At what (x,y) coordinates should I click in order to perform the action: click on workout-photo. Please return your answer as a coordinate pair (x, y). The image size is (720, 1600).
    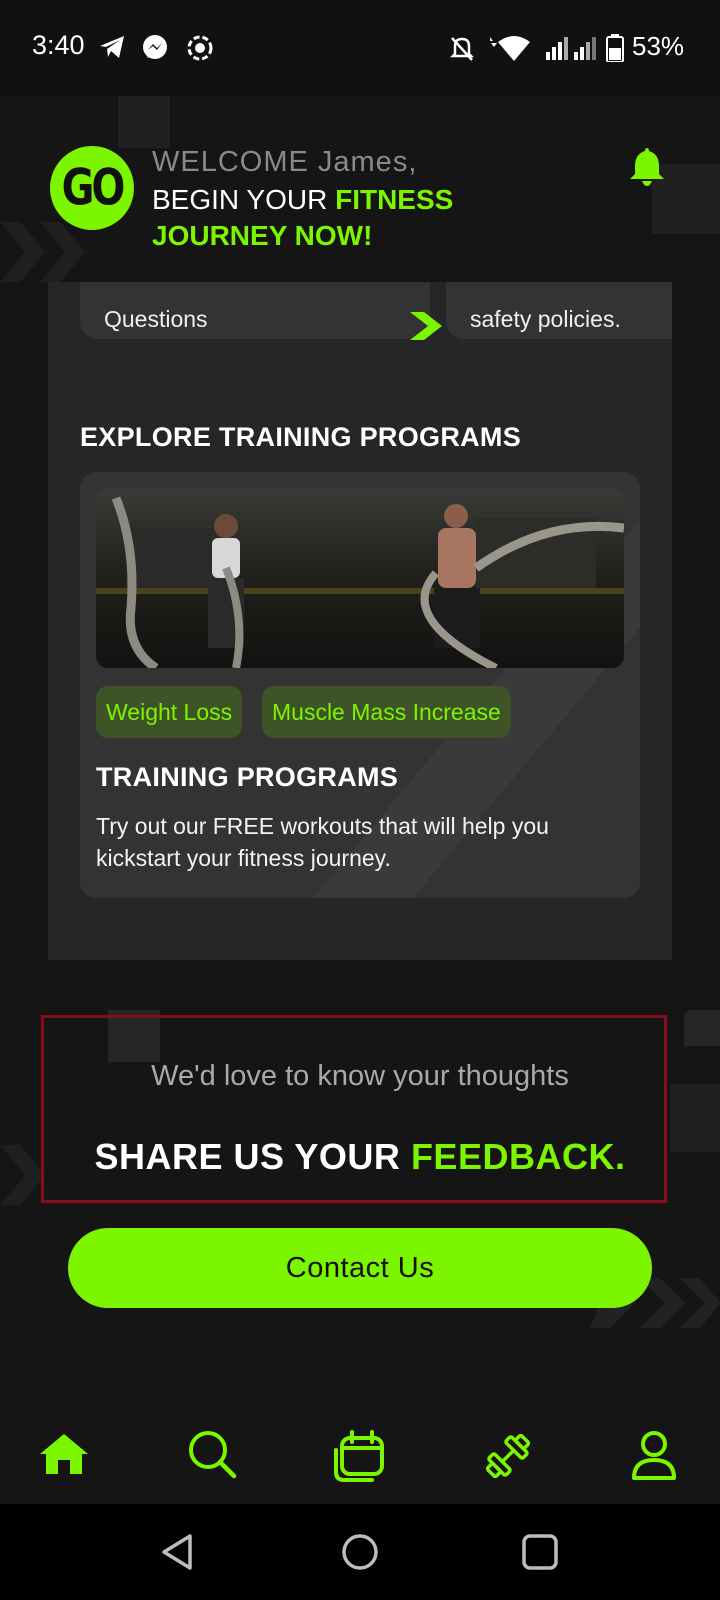
    Looking at the image, I should click on (360, 578).